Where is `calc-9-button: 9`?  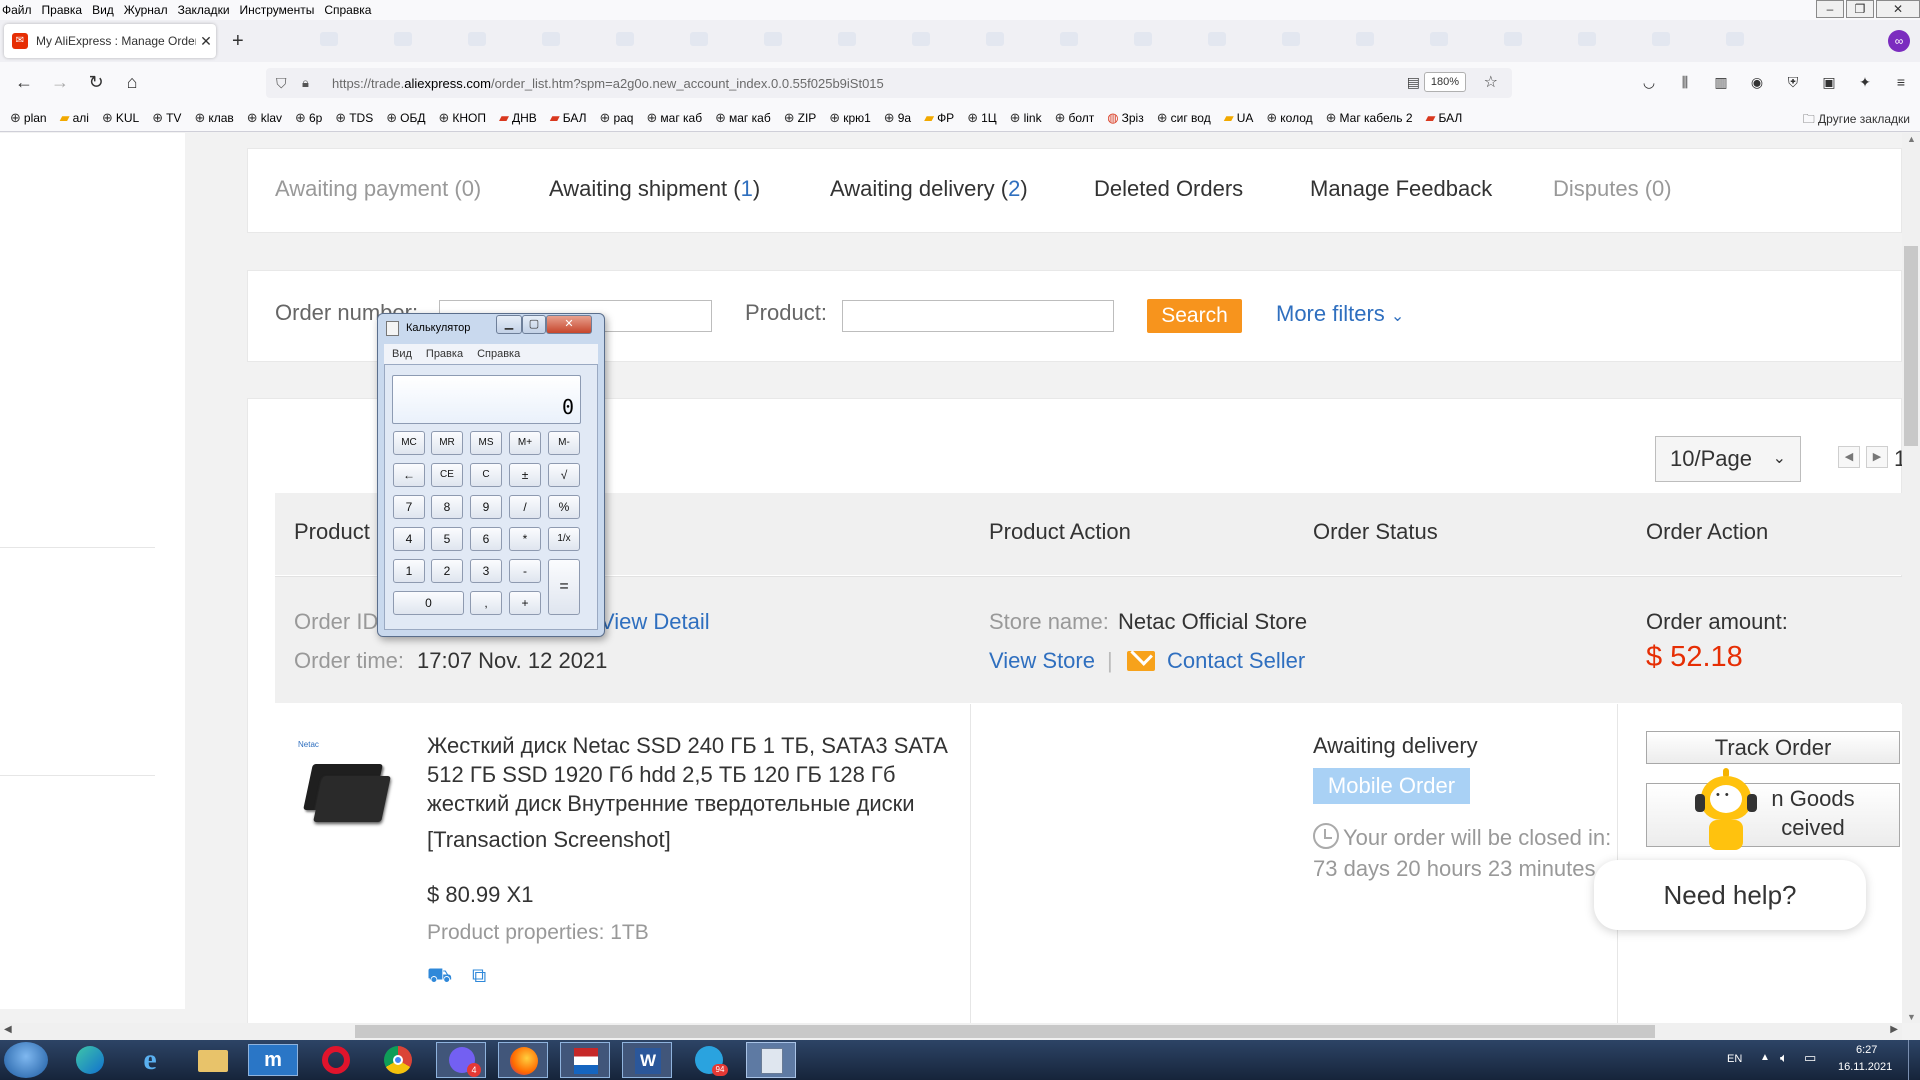 calc-9-button: 9 is located at coordinates (486, 507).